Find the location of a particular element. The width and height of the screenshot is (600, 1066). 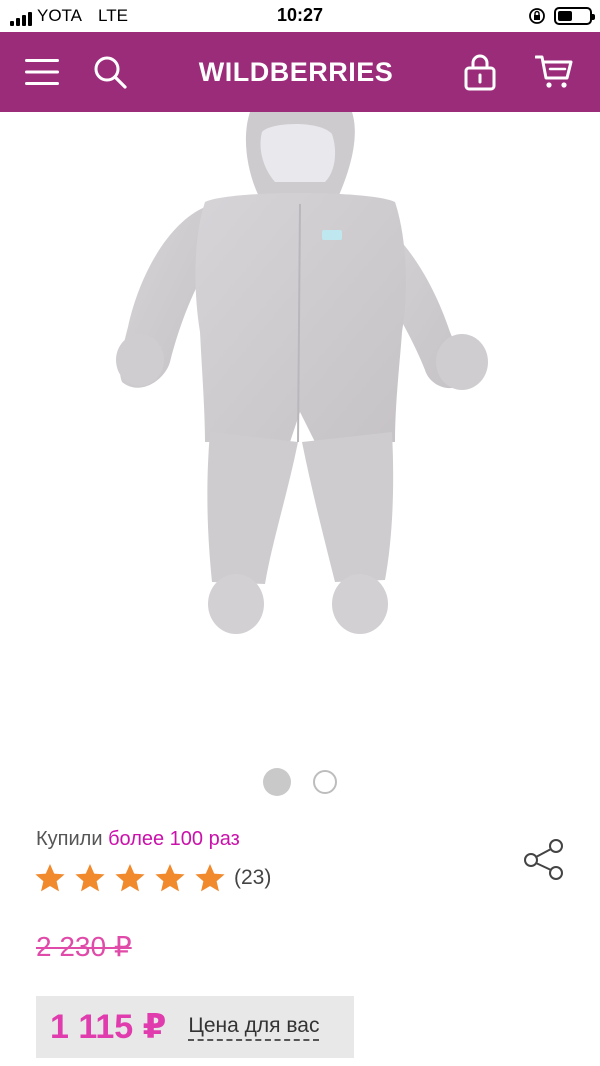

purchase-count-value: более 100 раз is located at coordinates (174, 839).